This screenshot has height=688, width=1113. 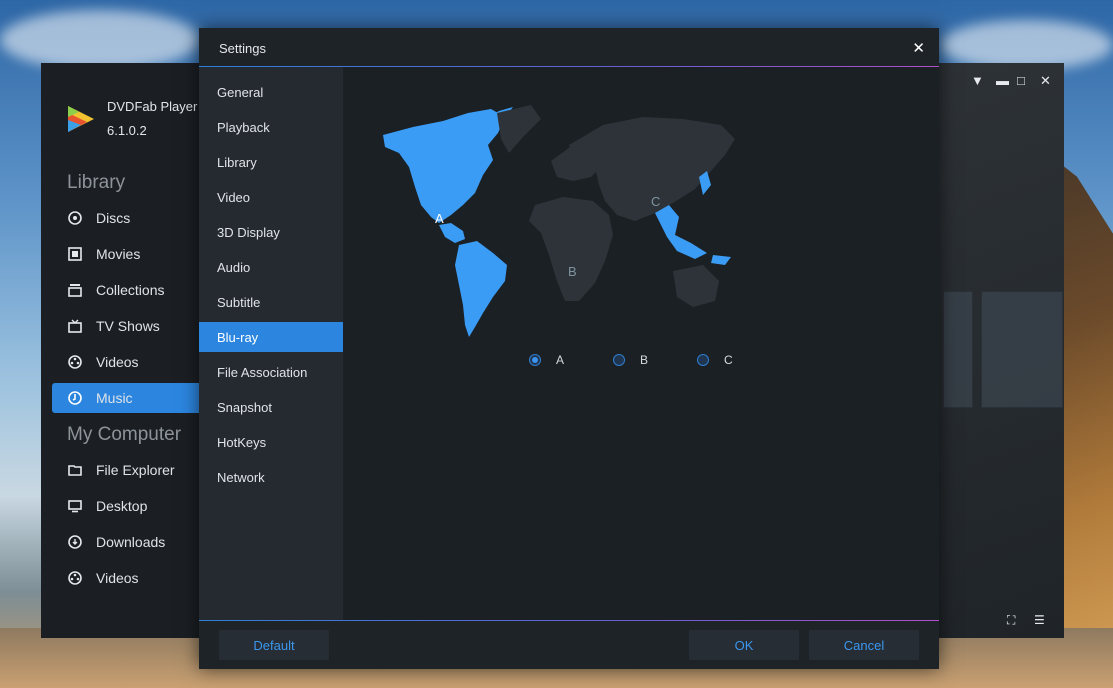 What do you see at coordinates (274, 645) in the screenshot?
I see `default-button: Default` at bounding box center [274, 645].